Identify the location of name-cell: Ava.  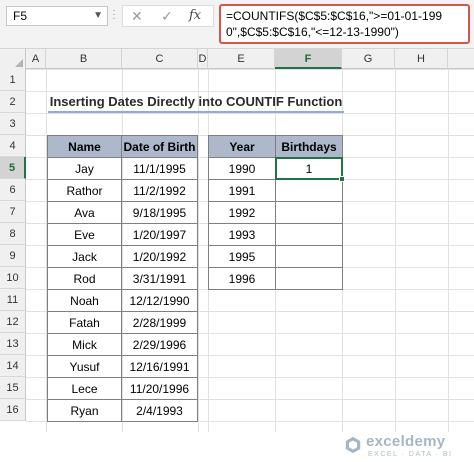
(84, 212).